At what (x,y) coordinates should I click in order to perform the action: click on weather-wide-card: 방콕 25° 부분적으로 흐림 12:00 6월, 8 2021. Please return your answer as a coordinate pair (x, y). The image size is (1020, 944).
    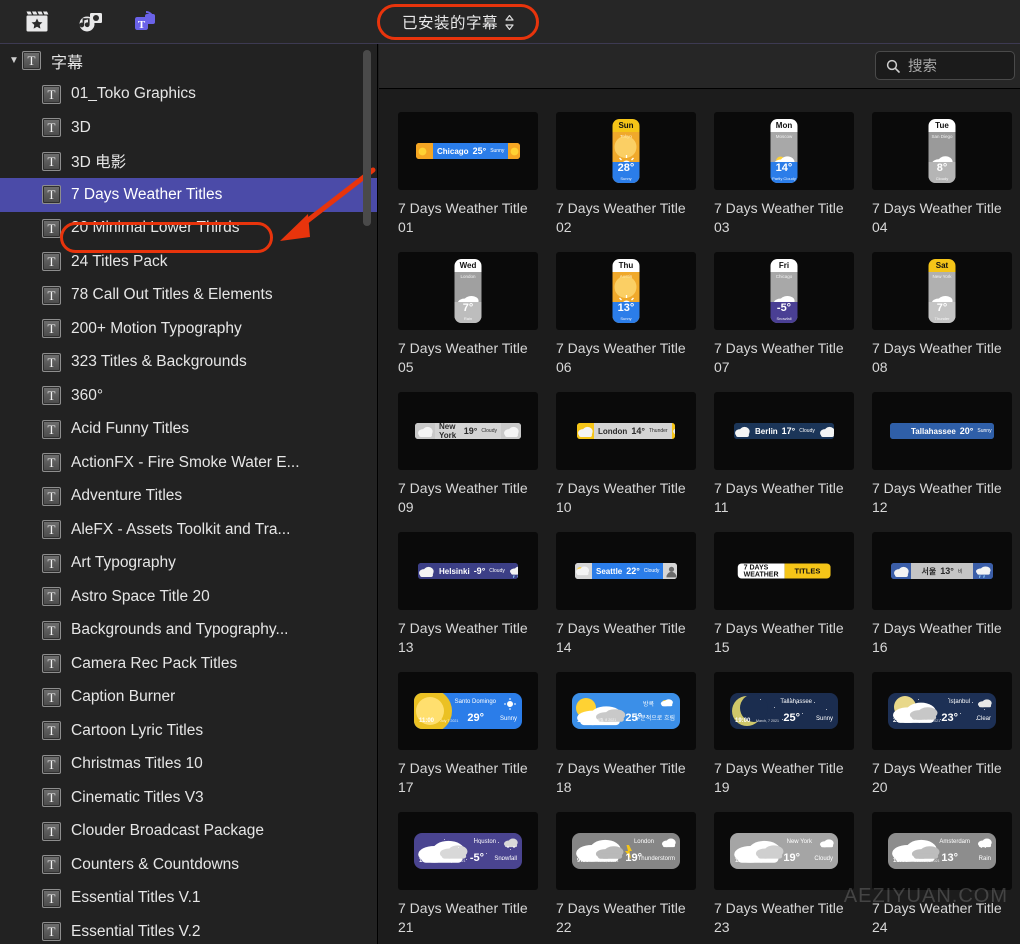
    Looking at the image, I should click on (626, 711).